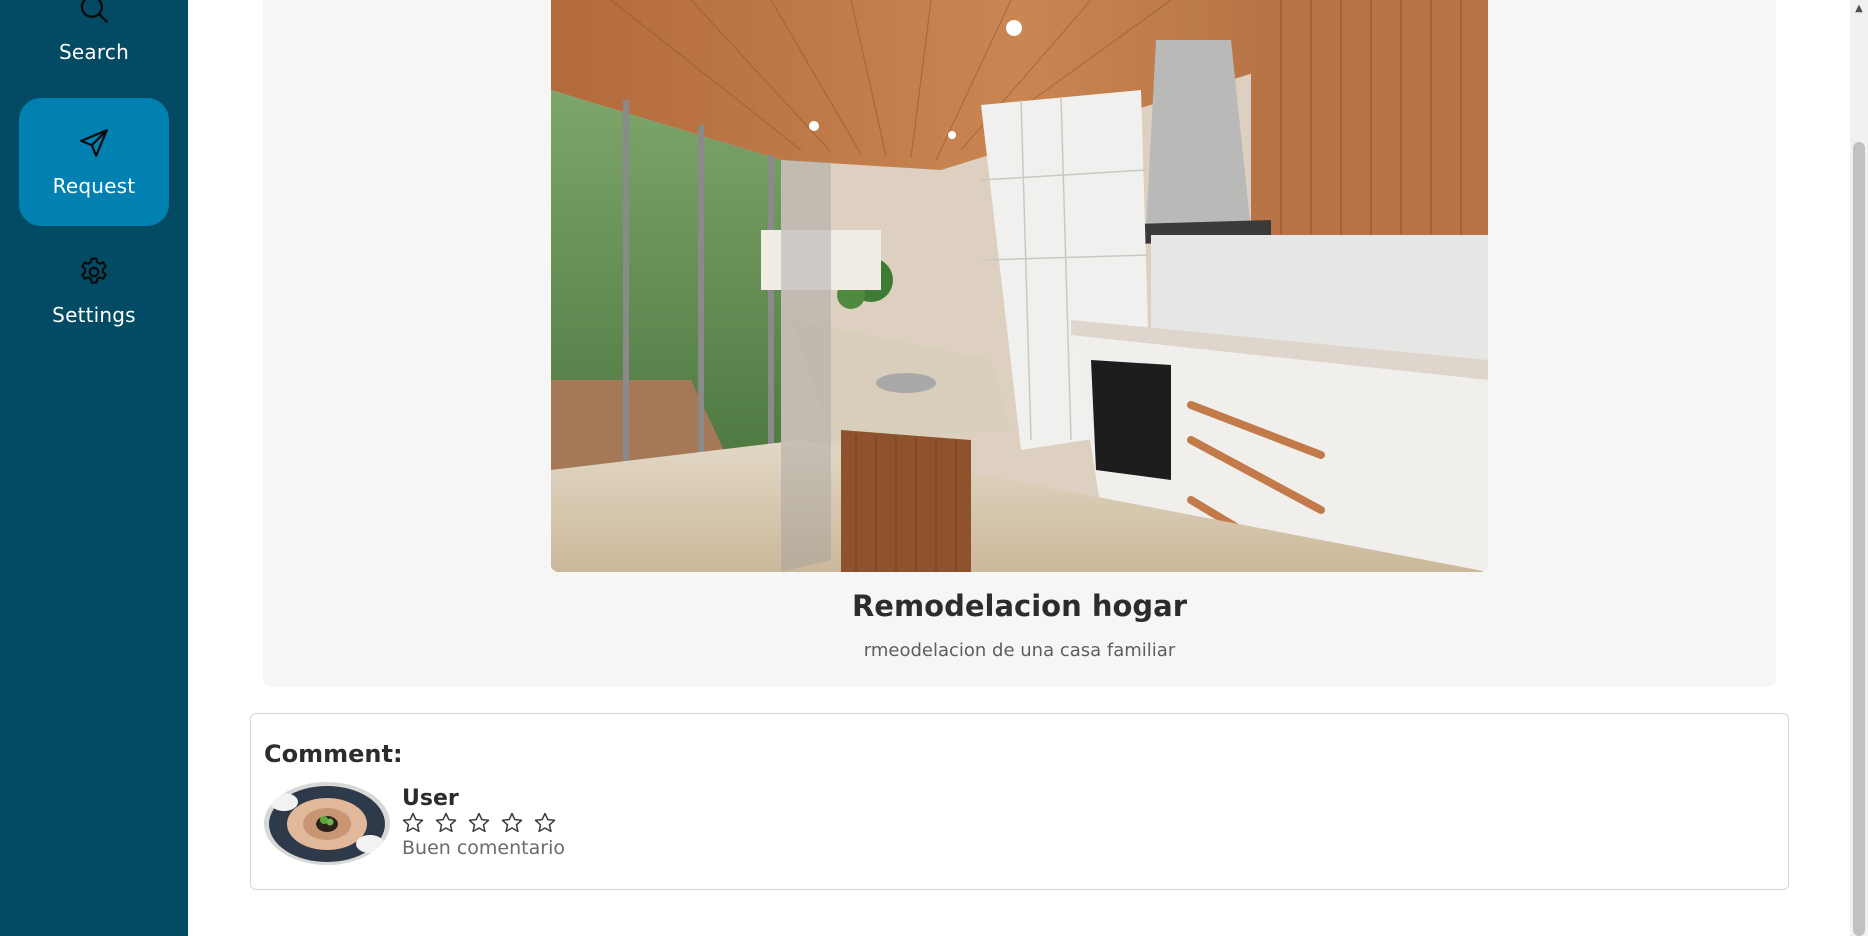  What do you see at coordinates (333, 754) in the screenshot?
I see `comment-heading: Comment:` at bounding box center [333, 754].